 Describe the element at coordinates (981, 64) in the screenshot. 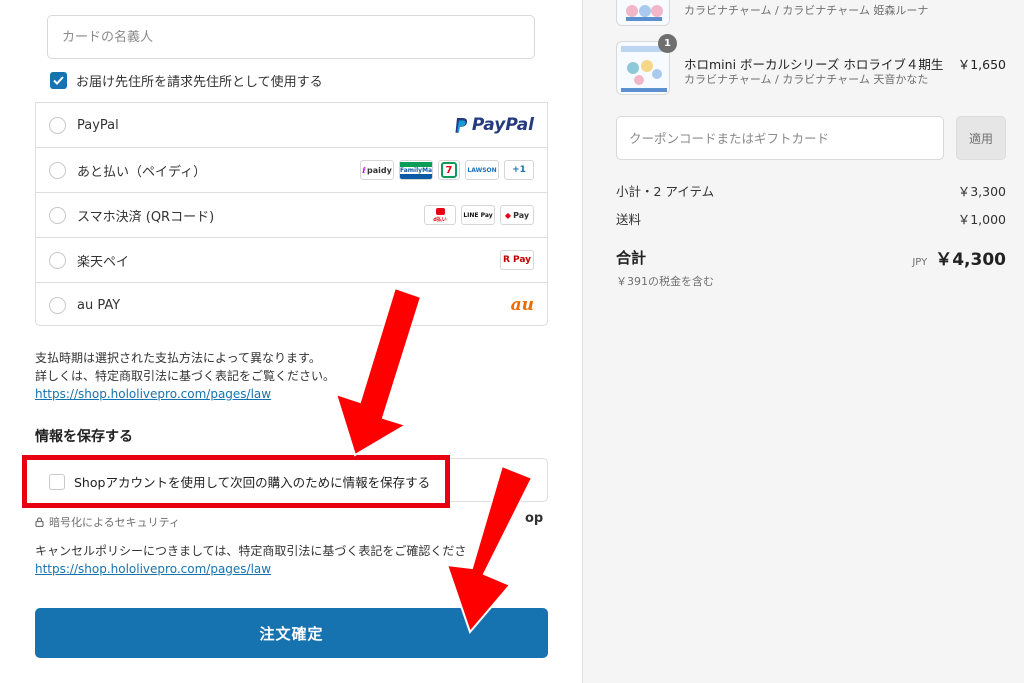

I see `item-price: ￥1,650` at that location.